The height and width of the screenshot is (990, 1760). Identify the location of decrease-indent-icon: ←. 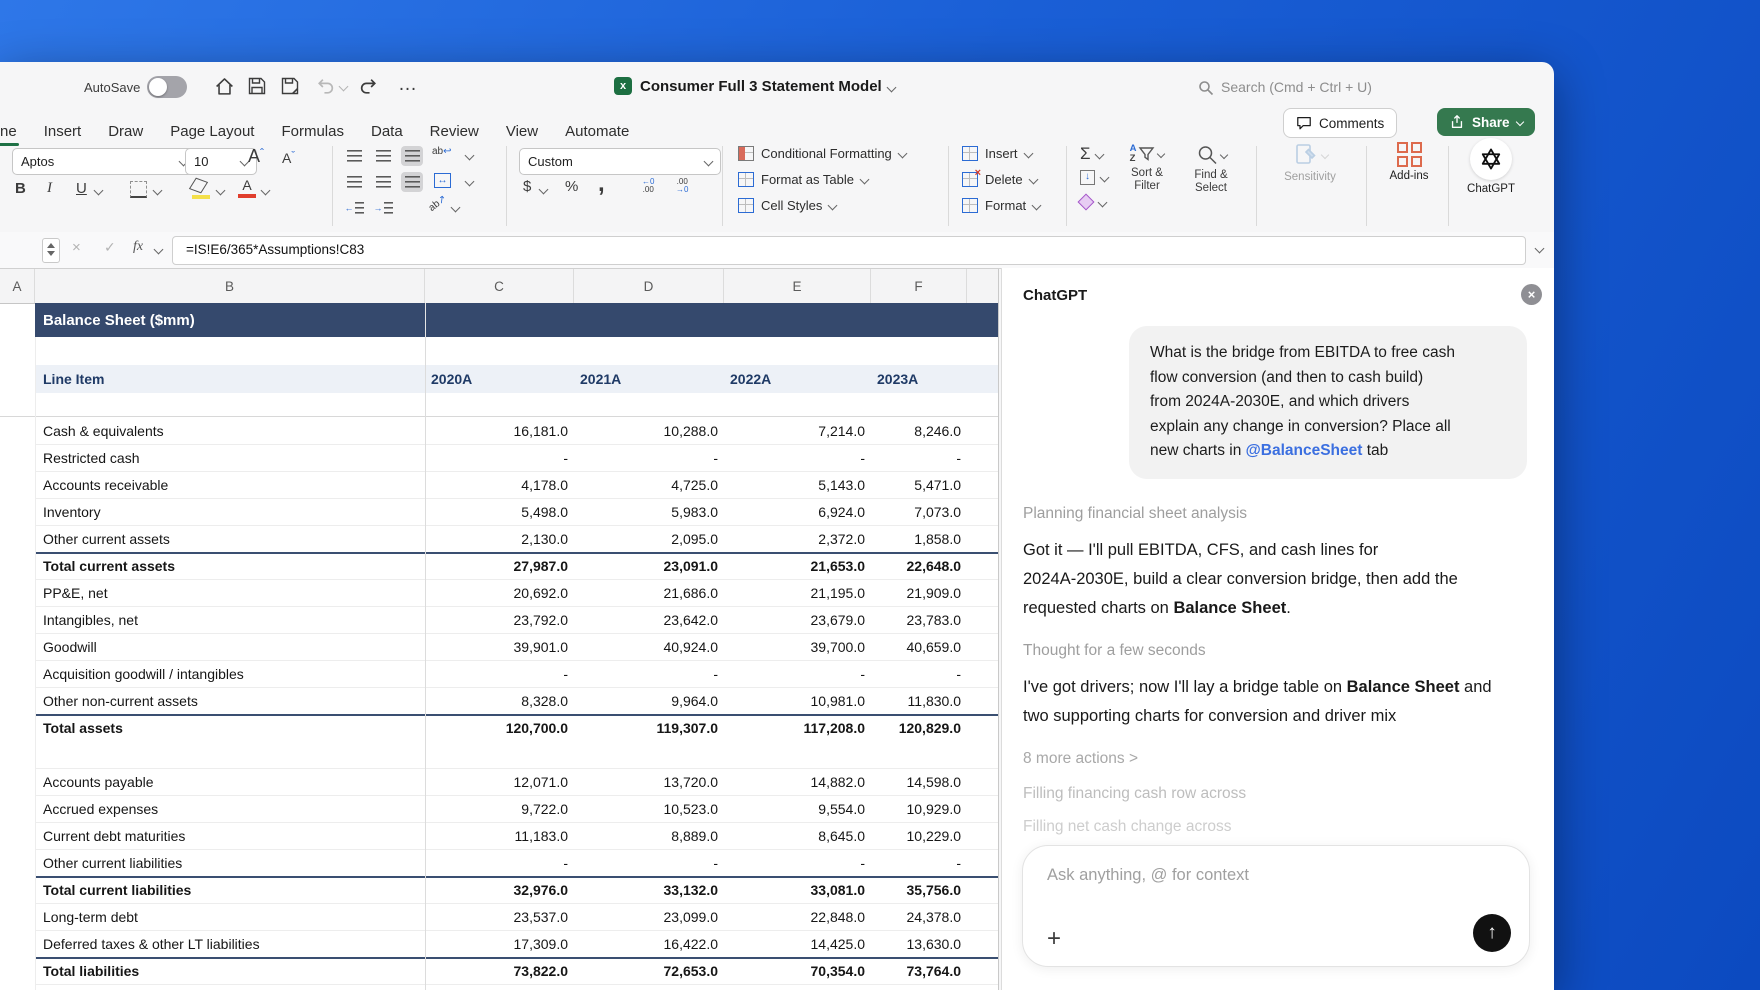
(354, 208).